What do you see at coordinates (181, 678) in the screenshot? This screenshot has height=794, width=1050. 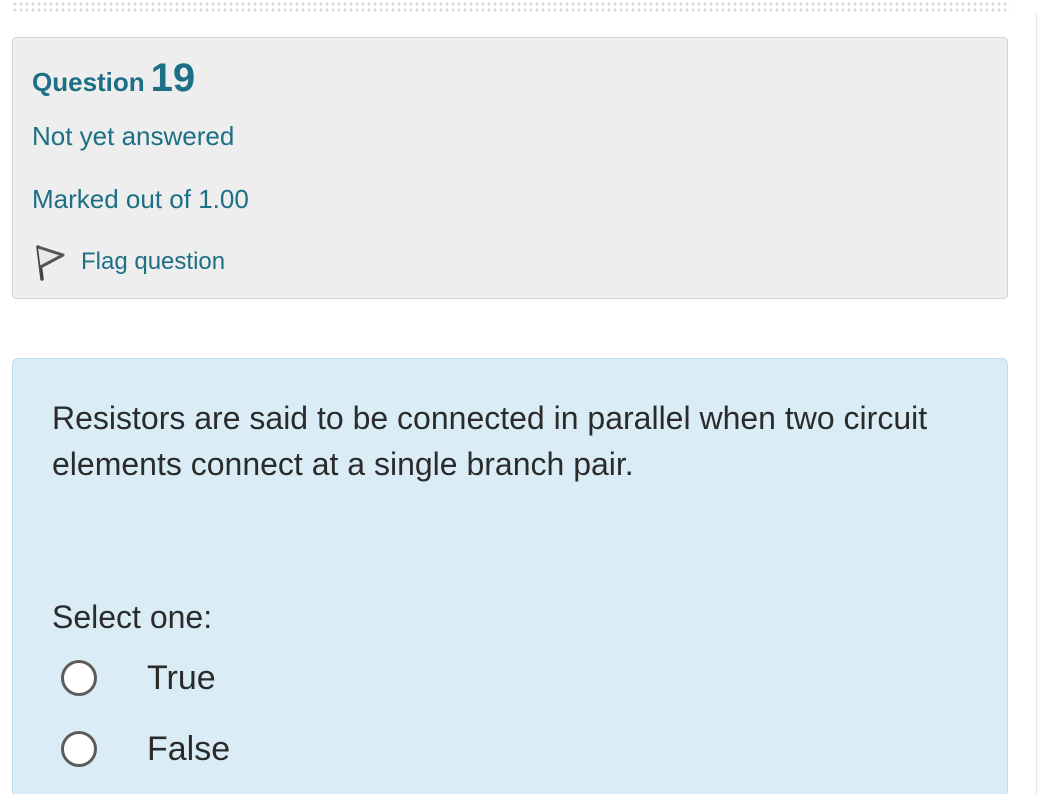 I see `answer-label-true: True` at bounding box center [181, 678].